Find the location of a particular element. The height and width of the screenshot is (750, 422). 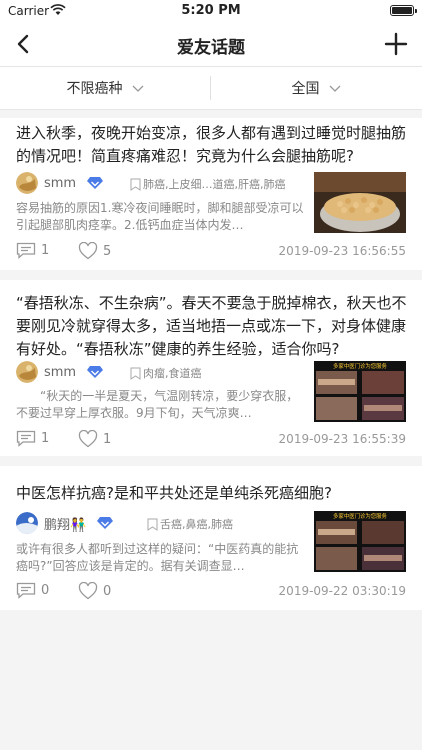

post-author: 鹏翔👫 is located at coordinates (65, 523).